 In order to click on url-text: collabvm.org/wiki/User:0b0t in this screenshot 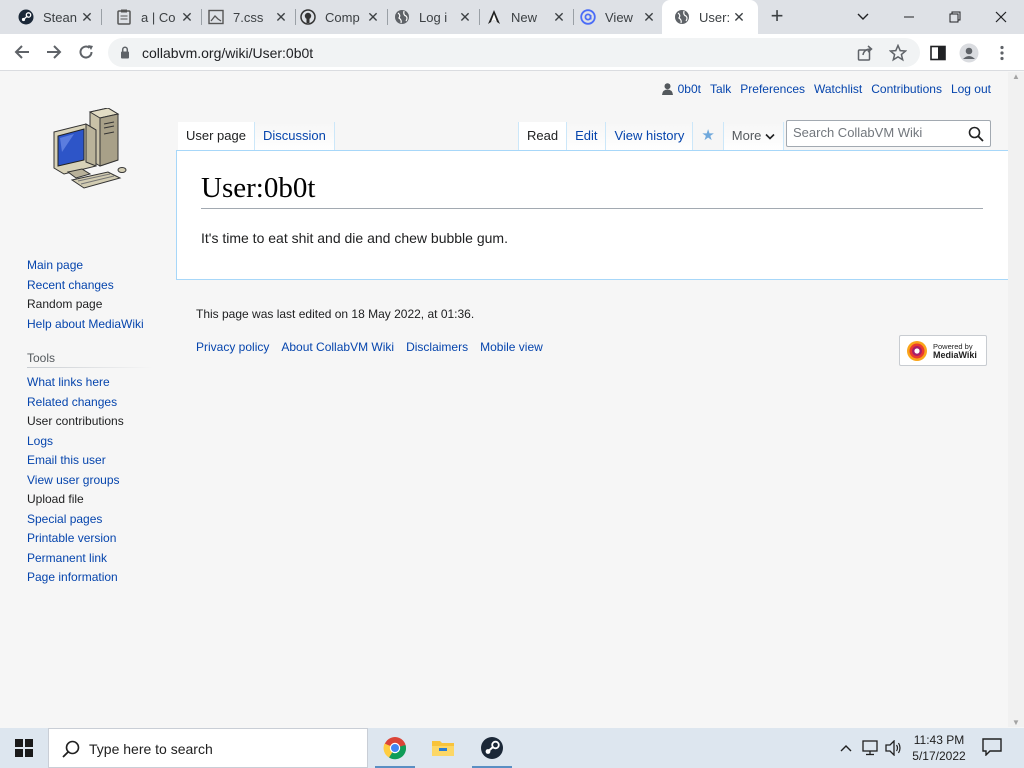, I will do `click(228, 53)`.